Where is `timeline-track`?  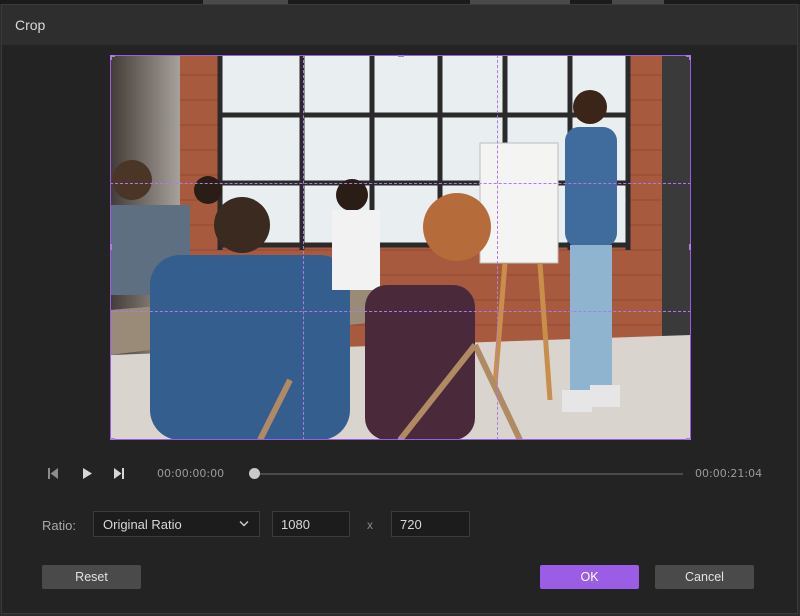
timeline-track is located at coordinates (469, 474).